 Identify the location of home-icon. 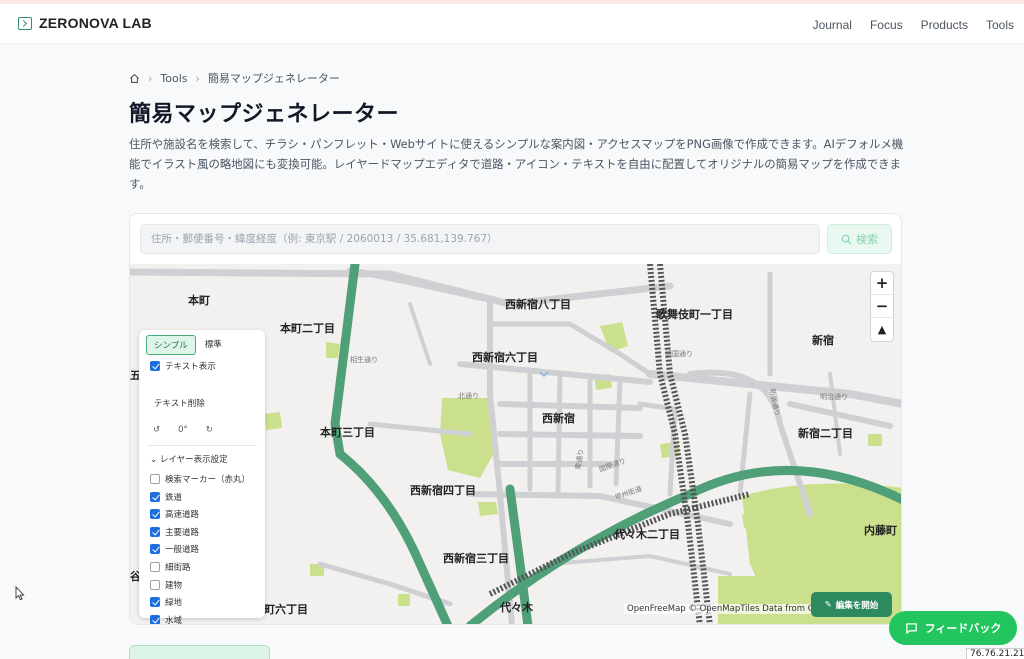
(134, 78).